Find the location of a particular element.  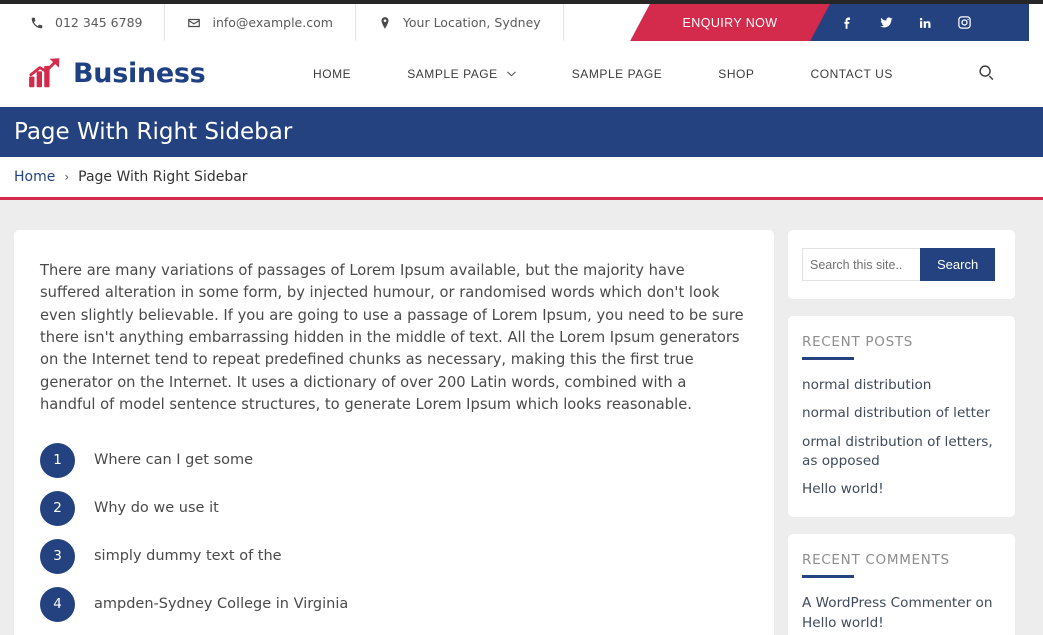

instagram-icon is located at coordinates (964, 22).